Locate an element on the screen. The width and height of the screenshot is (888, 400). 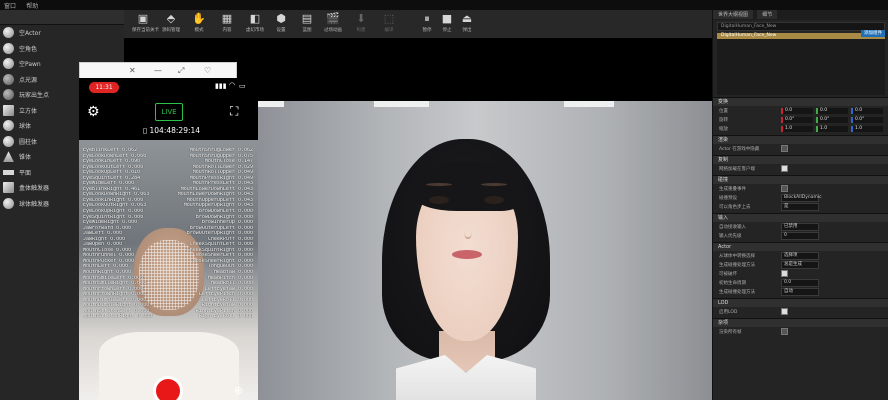
list-item-label: 球体 is located at coordinates (25, 127).